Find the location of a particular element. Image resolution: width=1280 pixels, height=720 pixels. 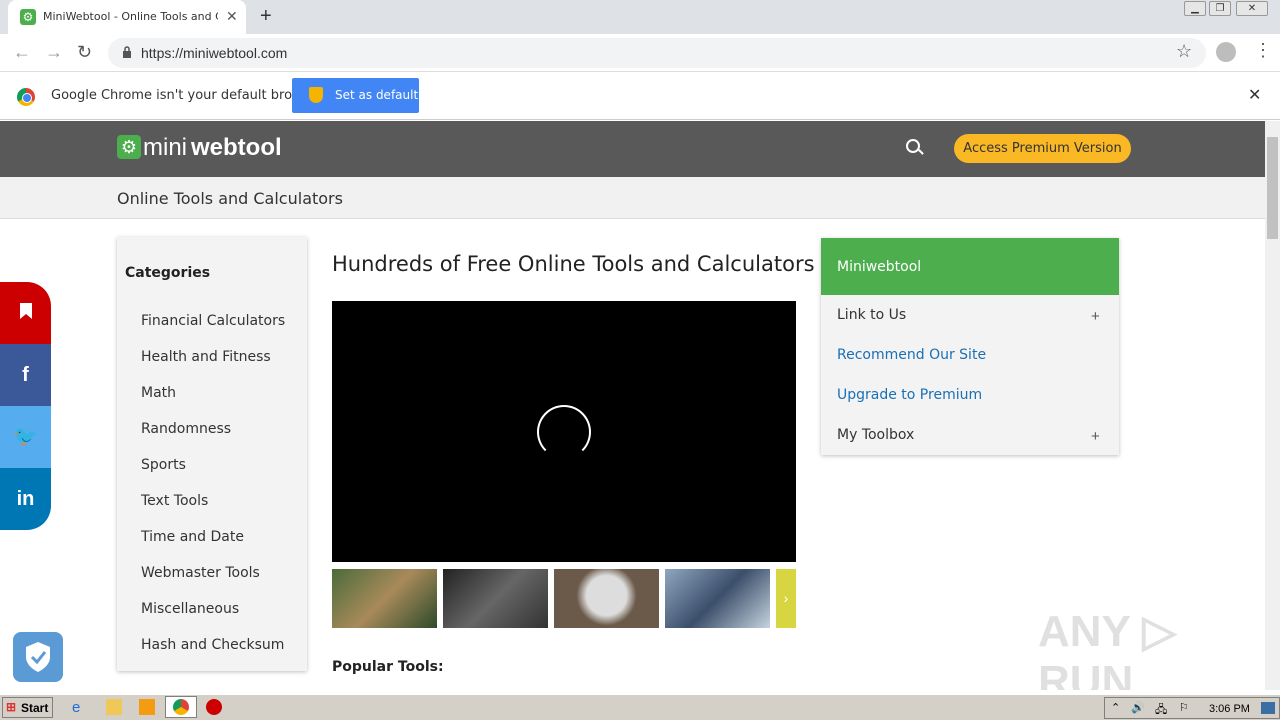

category-link: Financial Calculators is located at coordinates (213, 321).